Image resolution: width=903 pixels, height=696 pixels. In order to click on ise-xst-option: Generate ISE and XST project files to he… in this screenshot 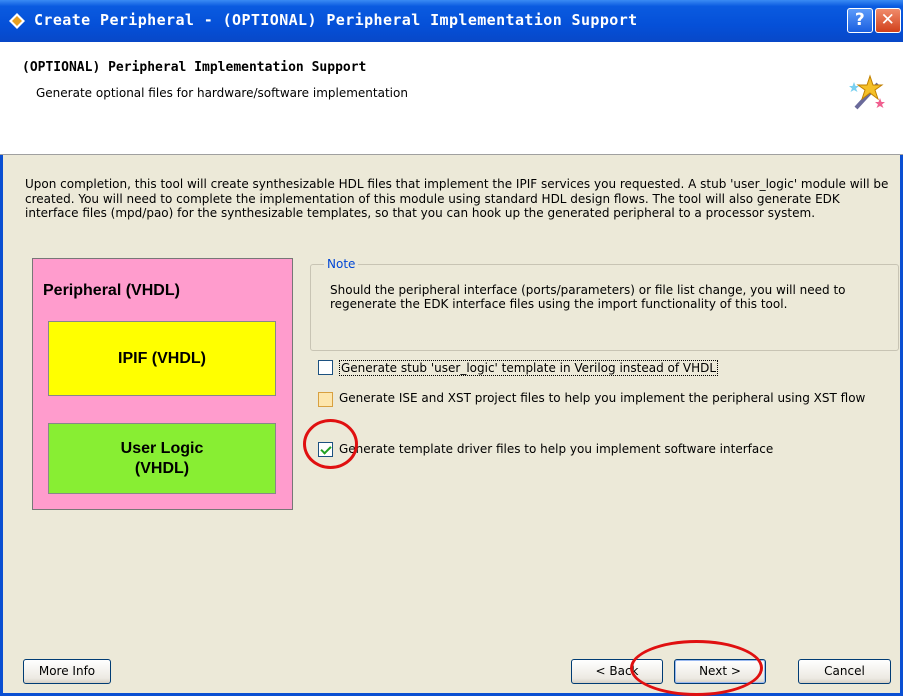, I will do `click(598, 399)`.